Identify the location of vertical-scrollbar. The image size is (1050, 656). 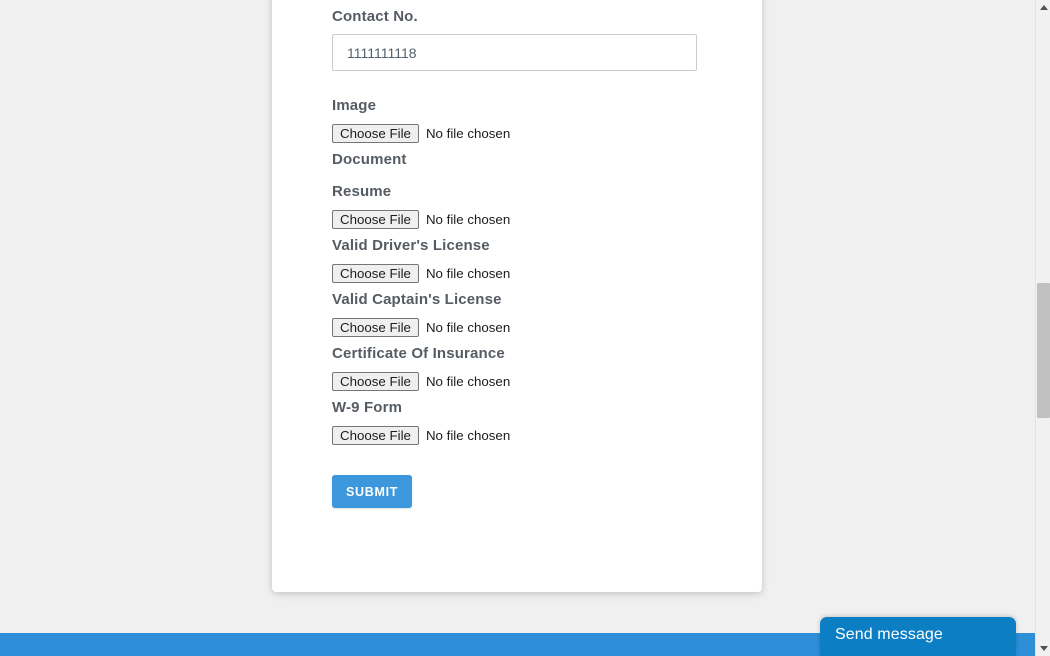
(1042, 328).